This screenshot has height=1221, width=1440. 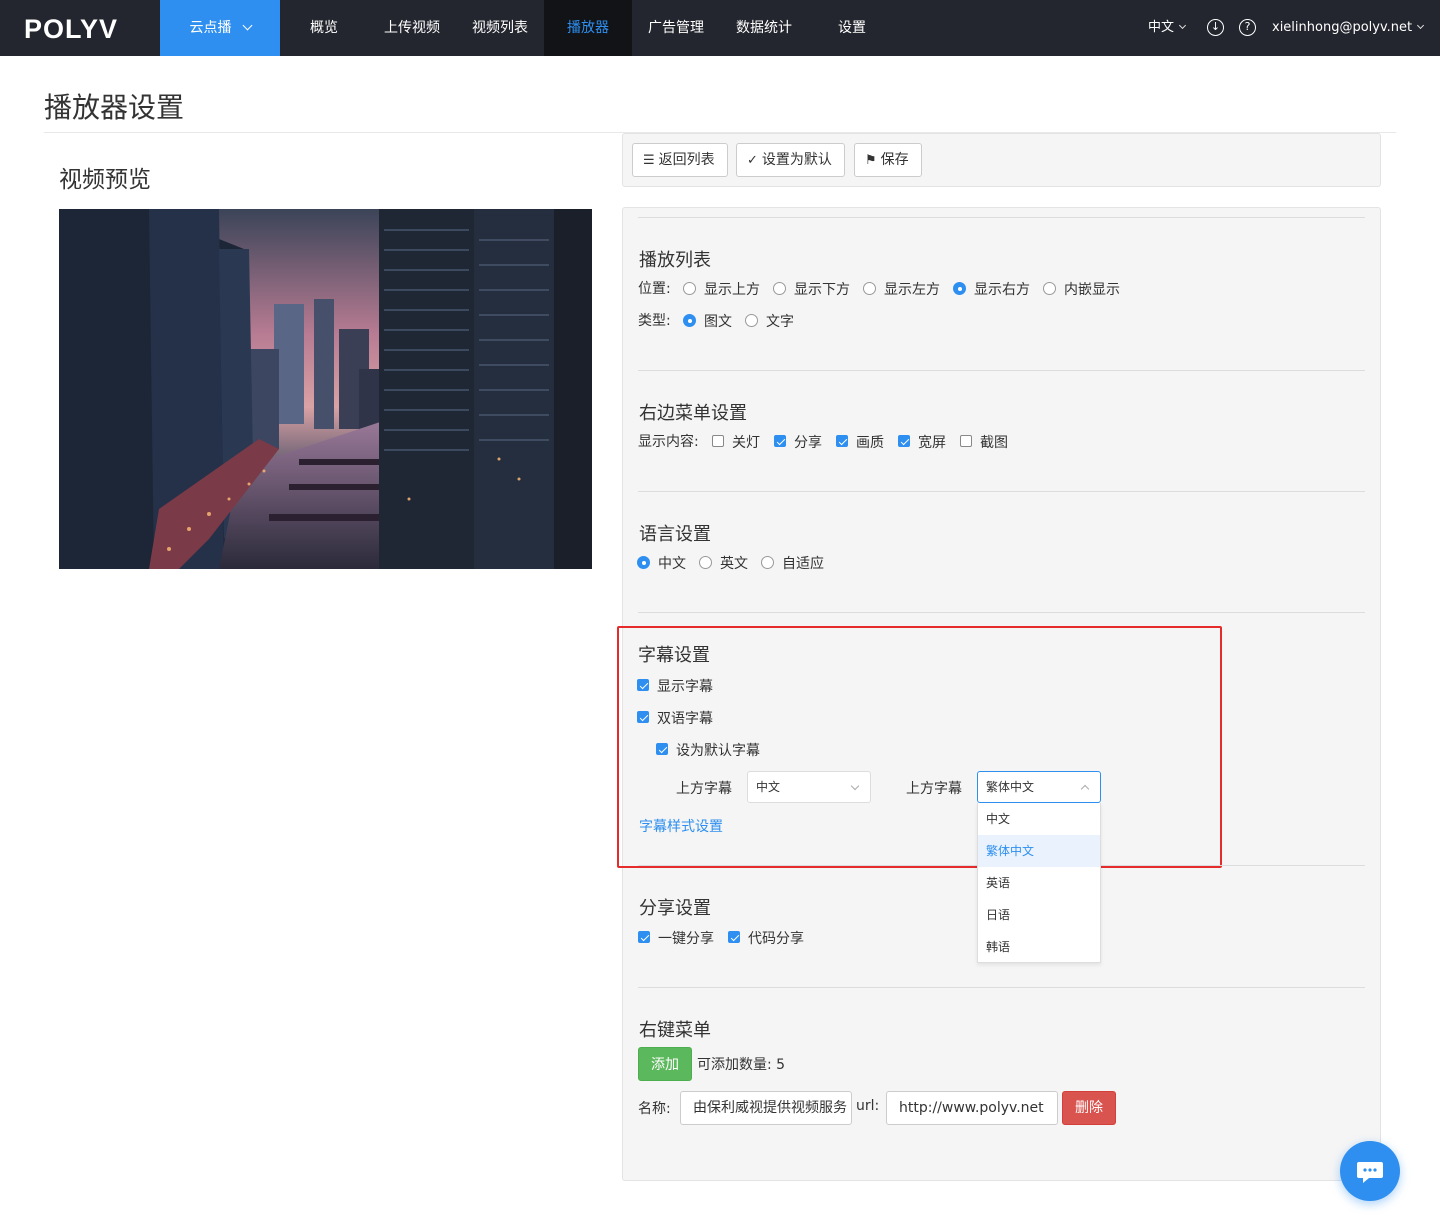 What do you see at coordinates (665, 1064) in the screenshot?
I see `add-button: 添加` at bounding box center [665, 1064].